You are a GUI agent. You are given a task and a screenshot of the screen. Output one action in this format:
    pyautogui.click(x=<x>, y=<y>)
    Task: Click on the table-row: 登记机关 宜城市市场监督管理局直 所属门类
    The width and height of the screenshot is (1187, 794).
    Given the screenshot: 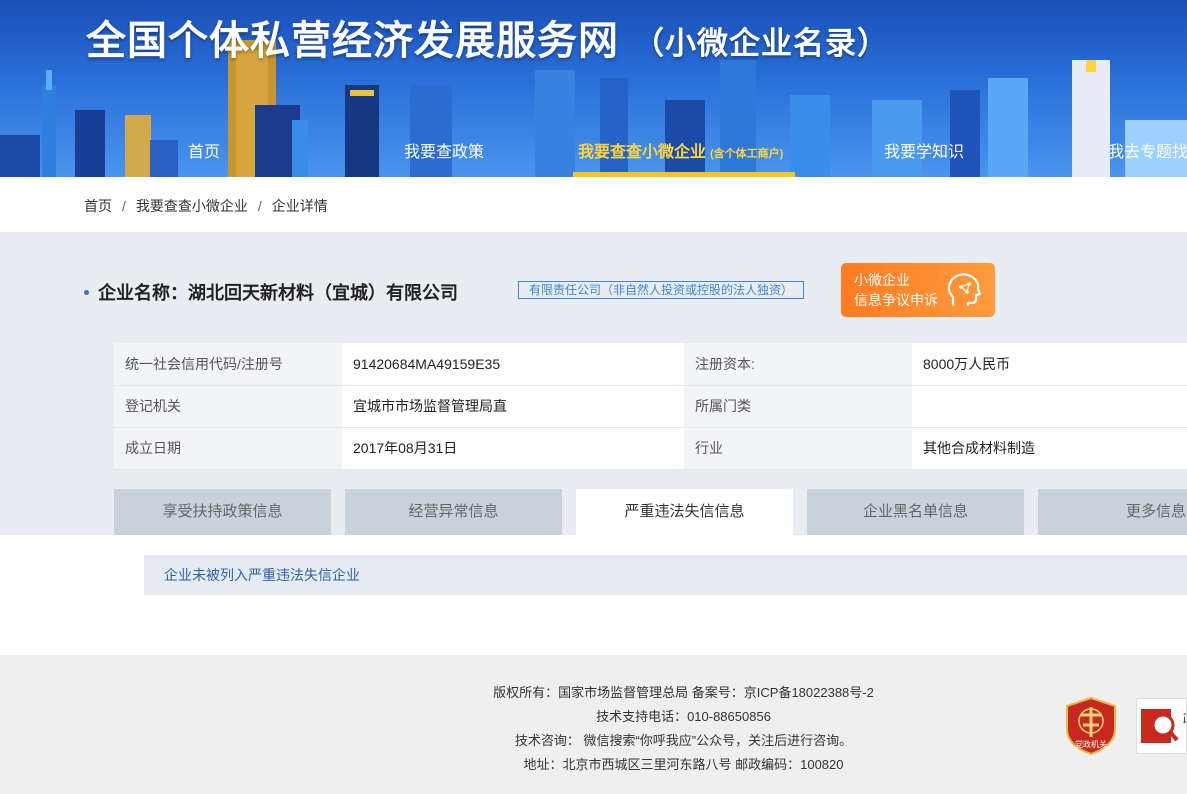 What is the action you would take?
    pyautogui.click(x=650, y=406)
    